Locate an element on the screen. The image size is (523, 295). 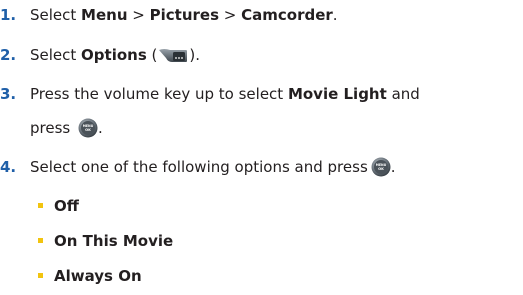
option-label: Off is located at coordinates (66, 206).